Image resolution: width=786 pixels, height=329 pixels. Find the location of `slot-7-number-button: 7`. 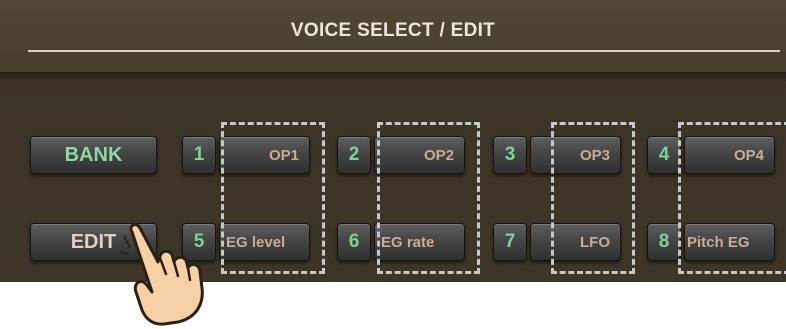

slot-7-number-button: 7 is located at coordinates (510, 242).